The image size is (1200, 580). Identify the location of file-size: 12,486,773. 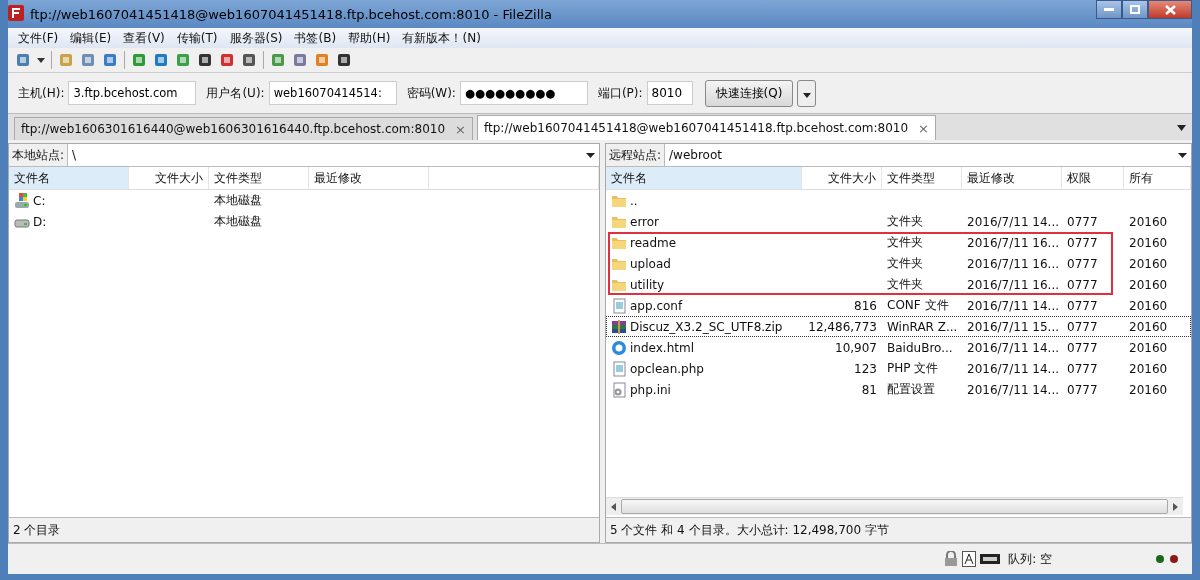
(842, 326).